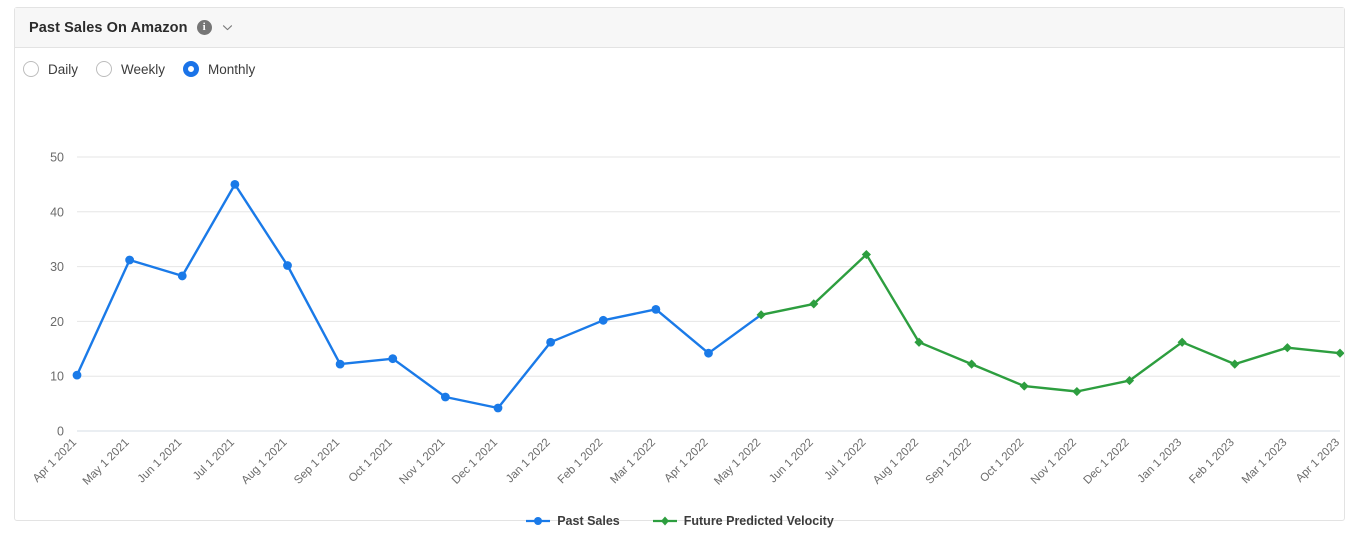 The height and width of the screenshot is (535, 1361). I want to click on series-line, so click(1050, 323).